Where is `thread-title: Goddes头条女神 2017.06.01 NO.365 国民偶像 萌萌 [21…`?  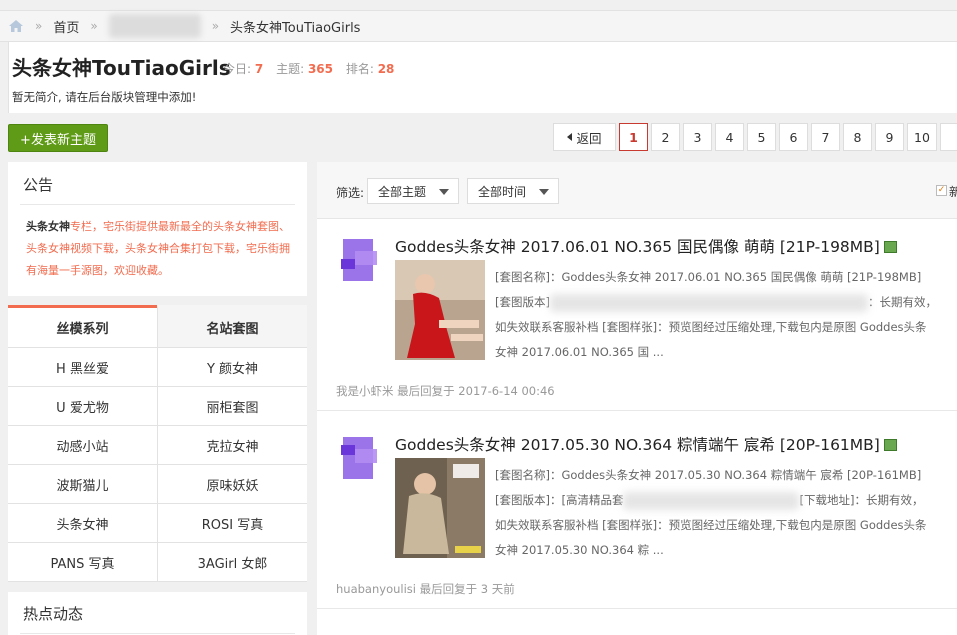 thread-title: Goddes头条女神 2017.06.01 NO.365 国民偶像 萌萌 [21… is located at coordinates (637, 247).